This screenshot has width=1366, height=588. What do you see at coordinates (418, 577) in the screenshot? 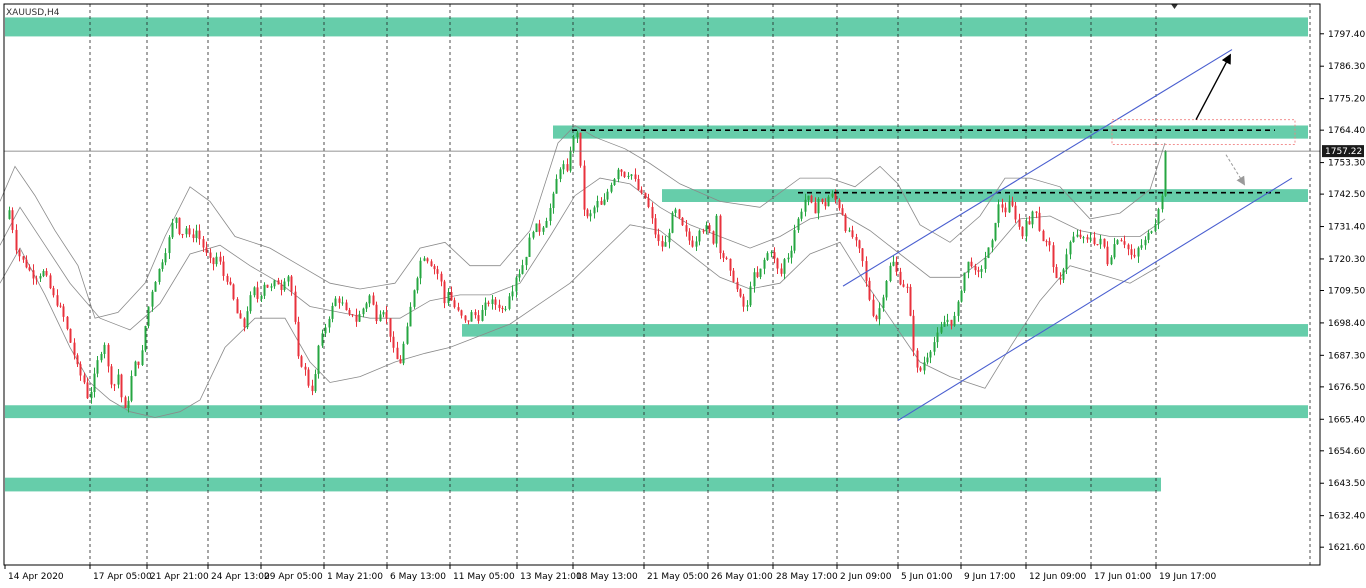
I see `x-tick-label: 6 May 13:00` at bounding box center [418, 577].